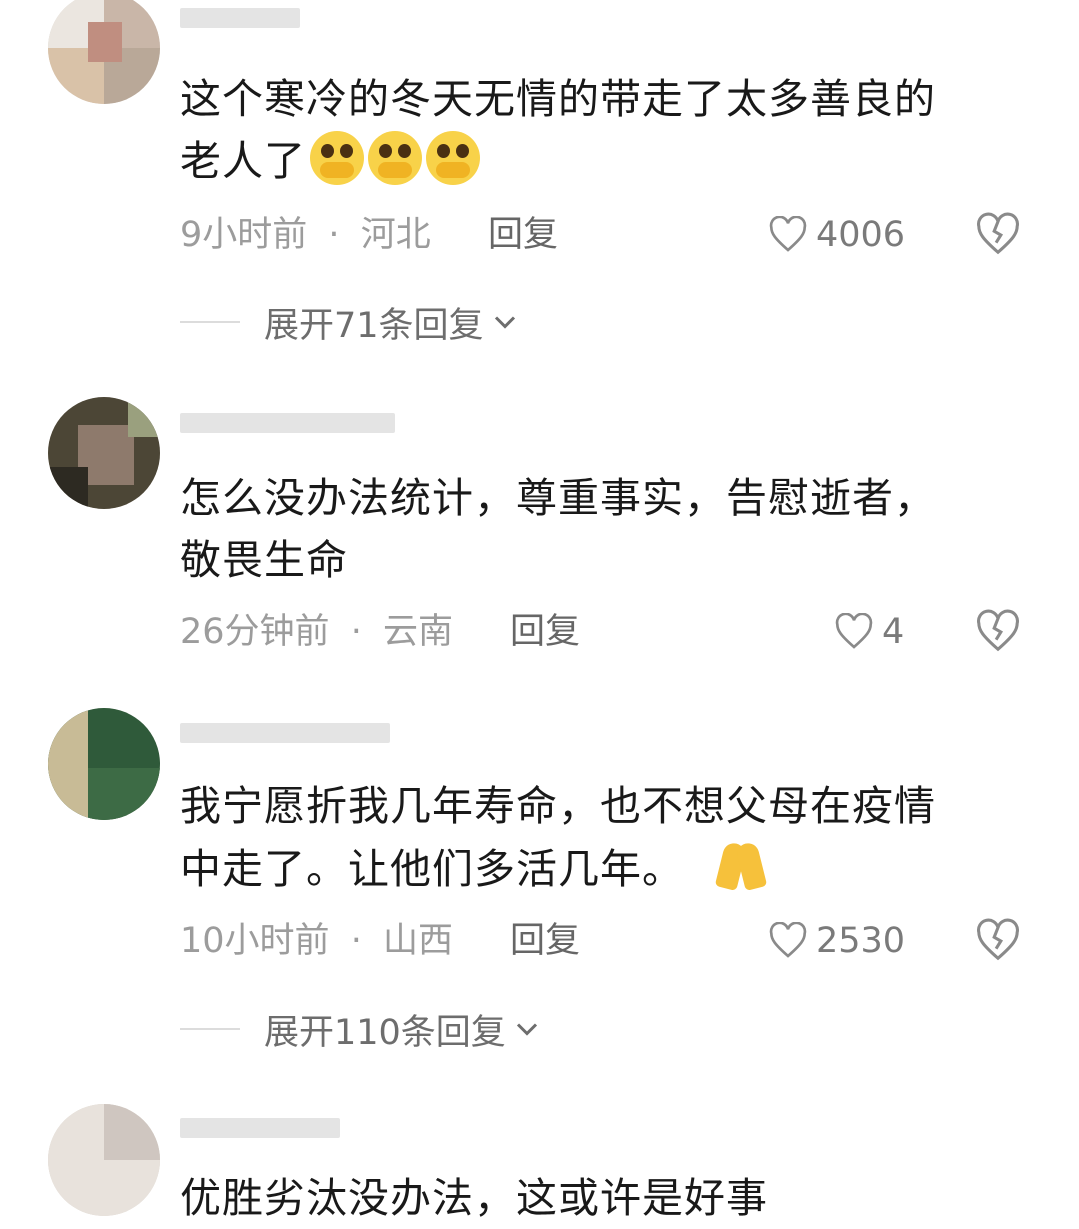  I want to click on comment-time: 9小时前, so click(244, 235).